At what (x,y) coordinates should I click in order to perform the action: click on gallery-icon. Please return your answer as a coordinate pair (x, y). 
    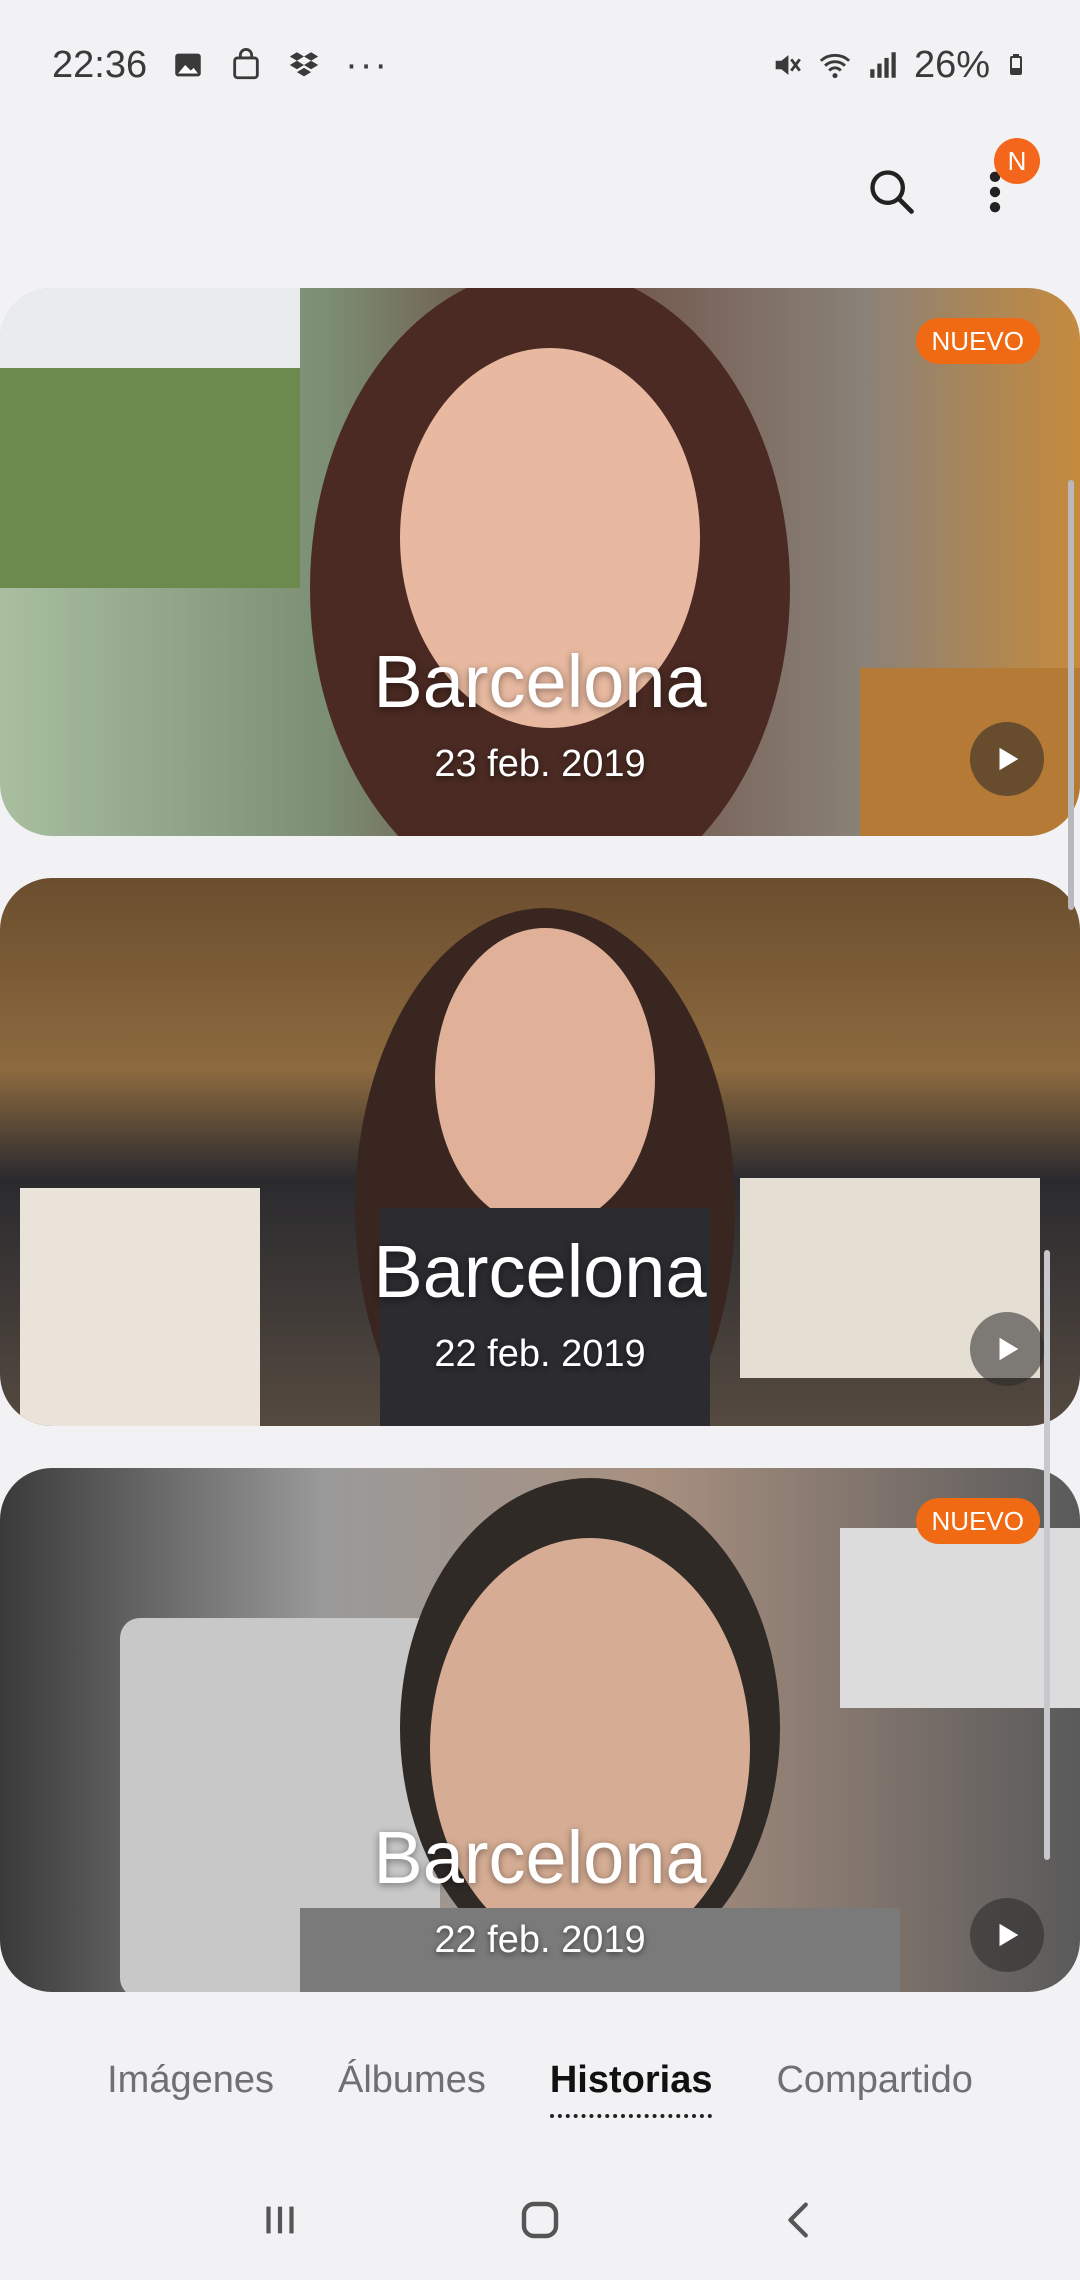
    Looking at the image, I should click on (188, 65).